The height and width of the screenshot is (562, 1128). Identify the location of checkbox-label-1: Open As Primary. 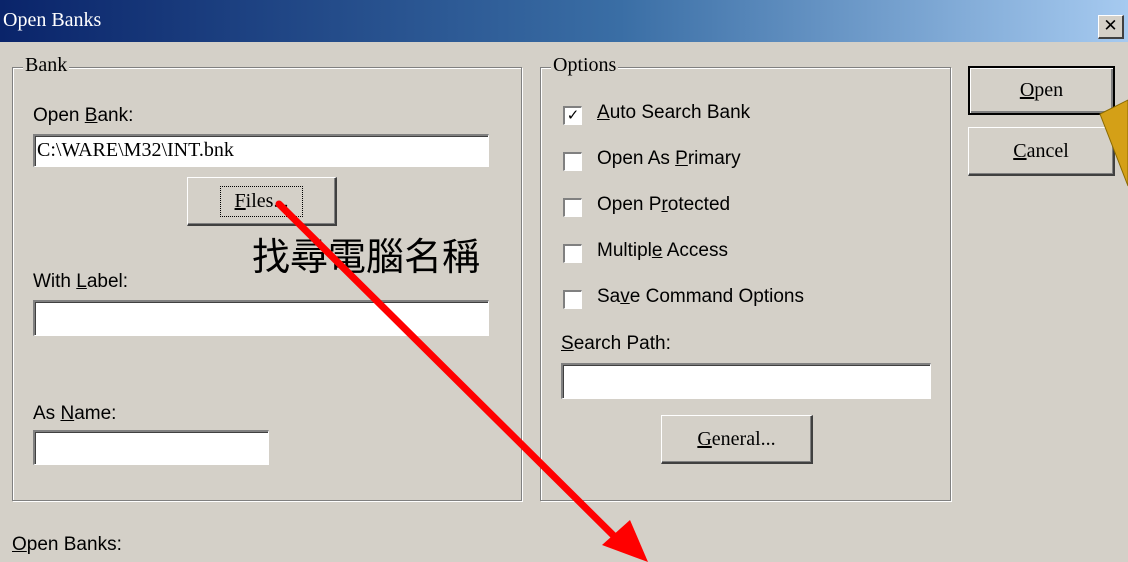
(669, 159).